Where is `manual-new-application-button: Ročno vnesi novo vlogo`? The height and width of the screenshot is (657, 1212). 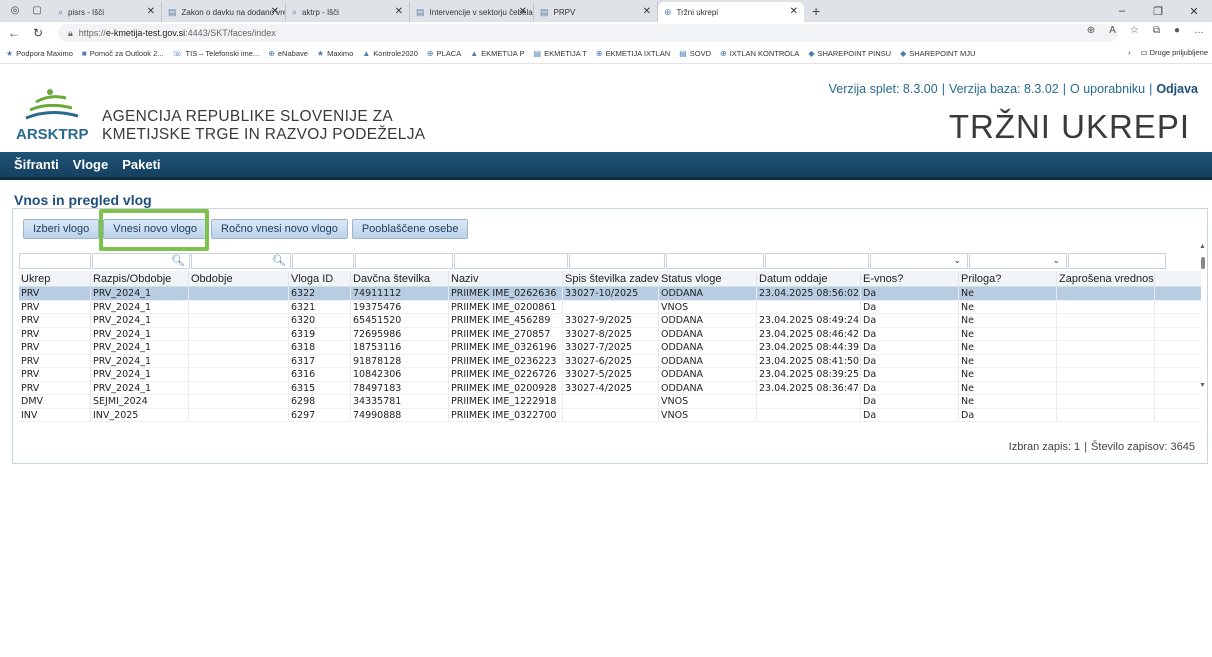 manual-new-application-button: Ročno vnesi novo vlogo is located at coordinates (279, 229).